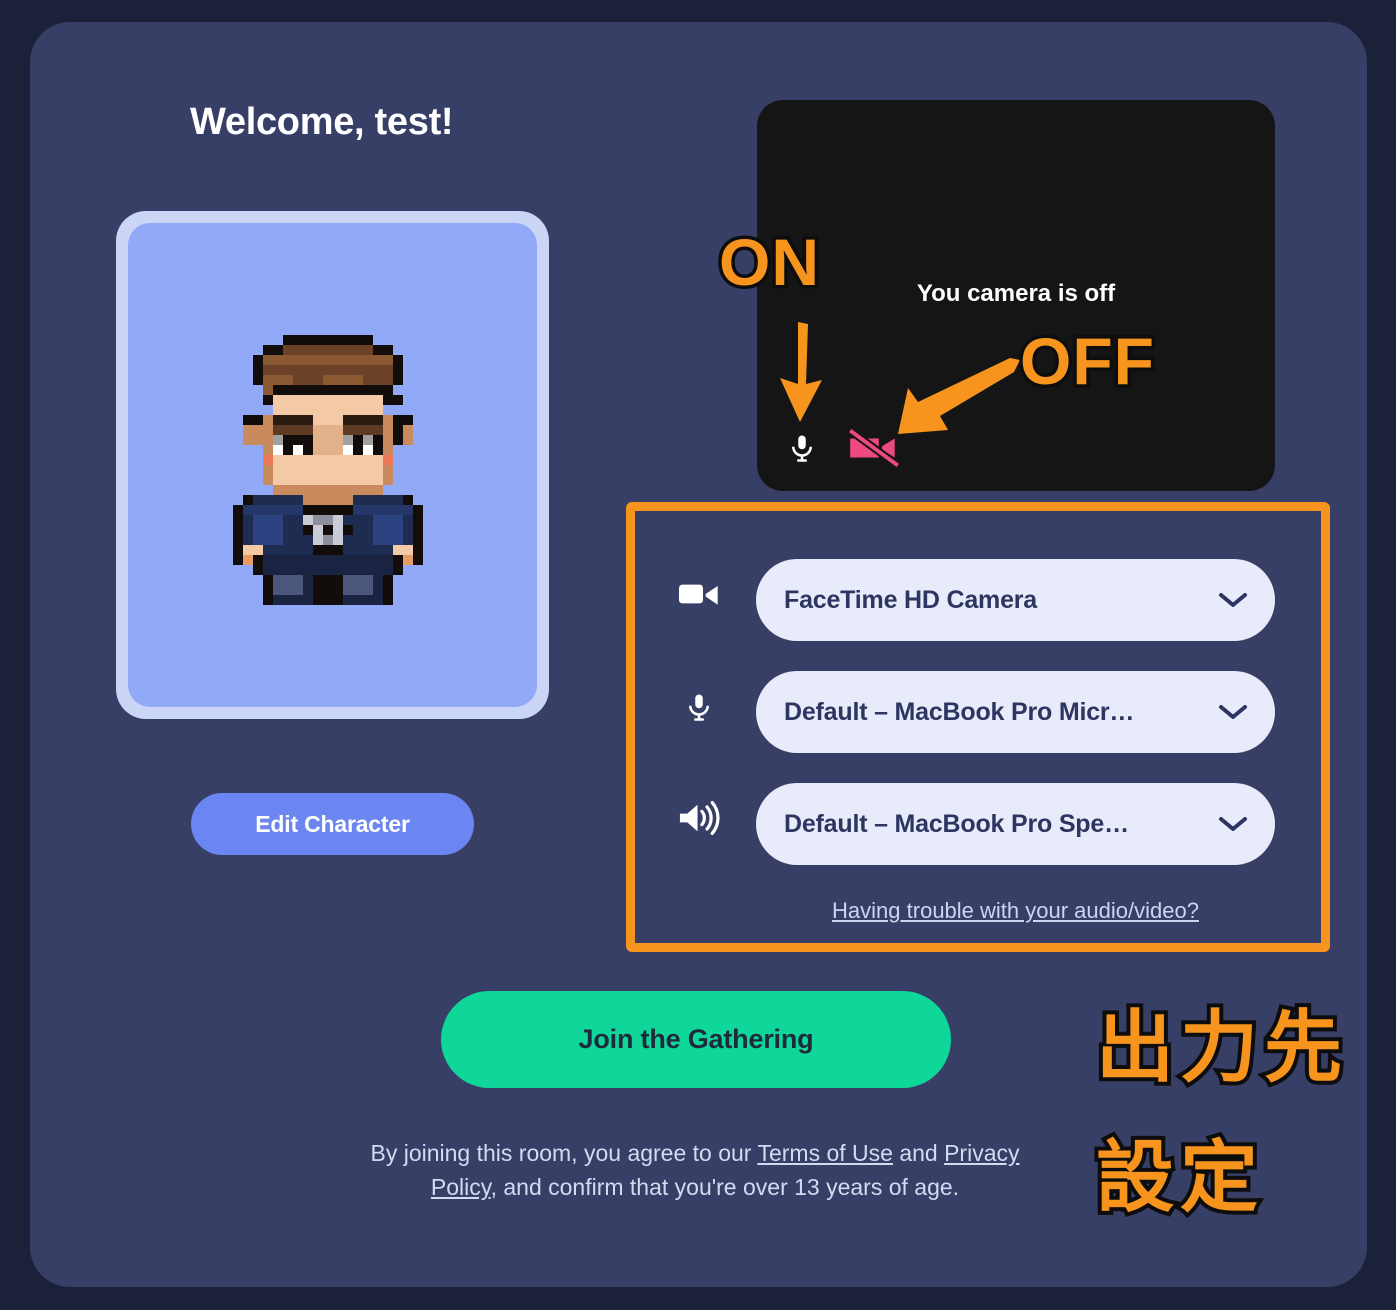 The height and width of the screenshot is (1310, 1396). I want to click on terms-of-use-link: Terms of Use, so click(824, 1153).